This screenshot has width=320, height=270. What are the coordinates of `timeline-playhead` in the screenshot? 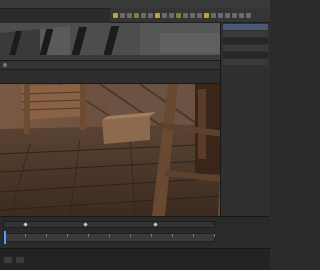 It's located at (5, 237).